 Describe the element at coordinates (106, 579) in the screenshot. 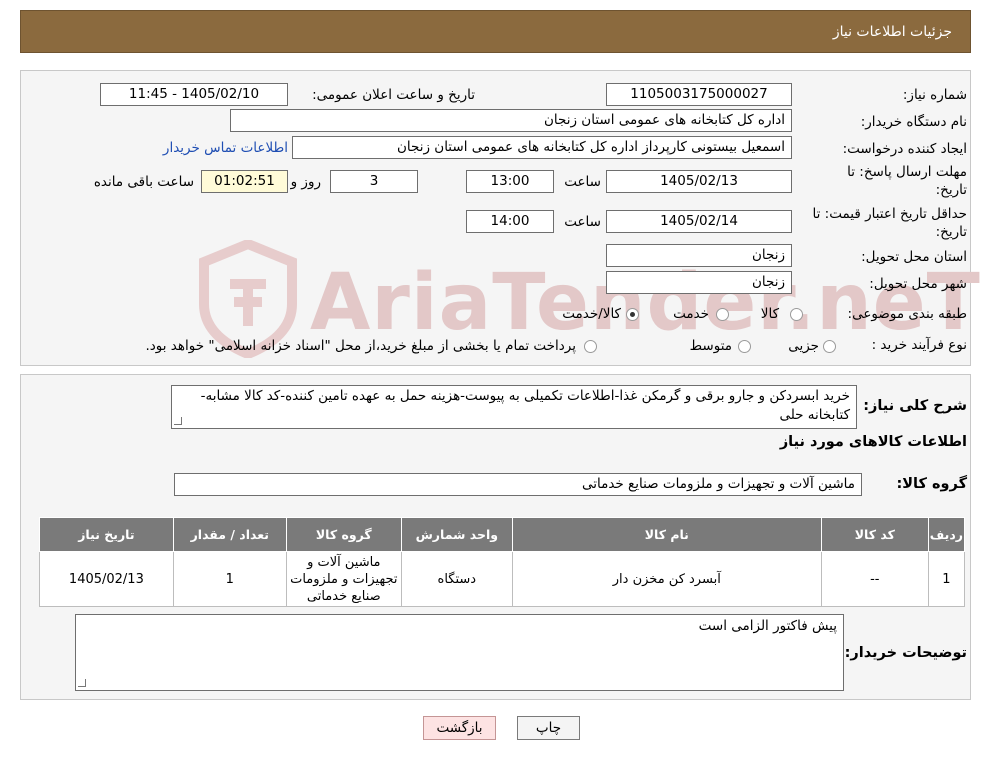

I see `cell-need-date: 1405/02/13` at that location.